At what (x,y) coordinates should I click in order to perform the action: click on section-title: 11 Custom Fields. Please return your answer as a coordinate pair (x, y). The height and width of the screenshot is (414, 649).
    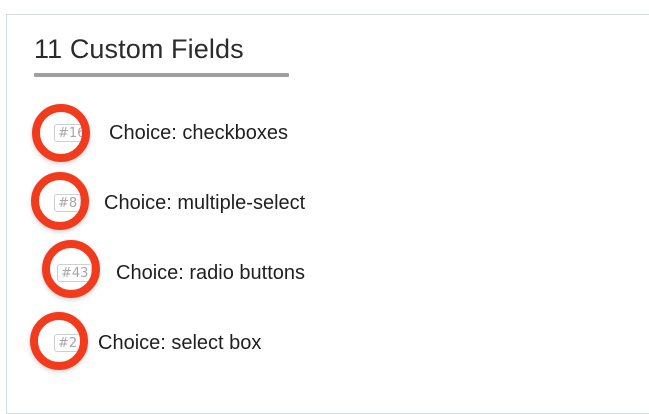
    Looking at the image, I should click on (139, 49).